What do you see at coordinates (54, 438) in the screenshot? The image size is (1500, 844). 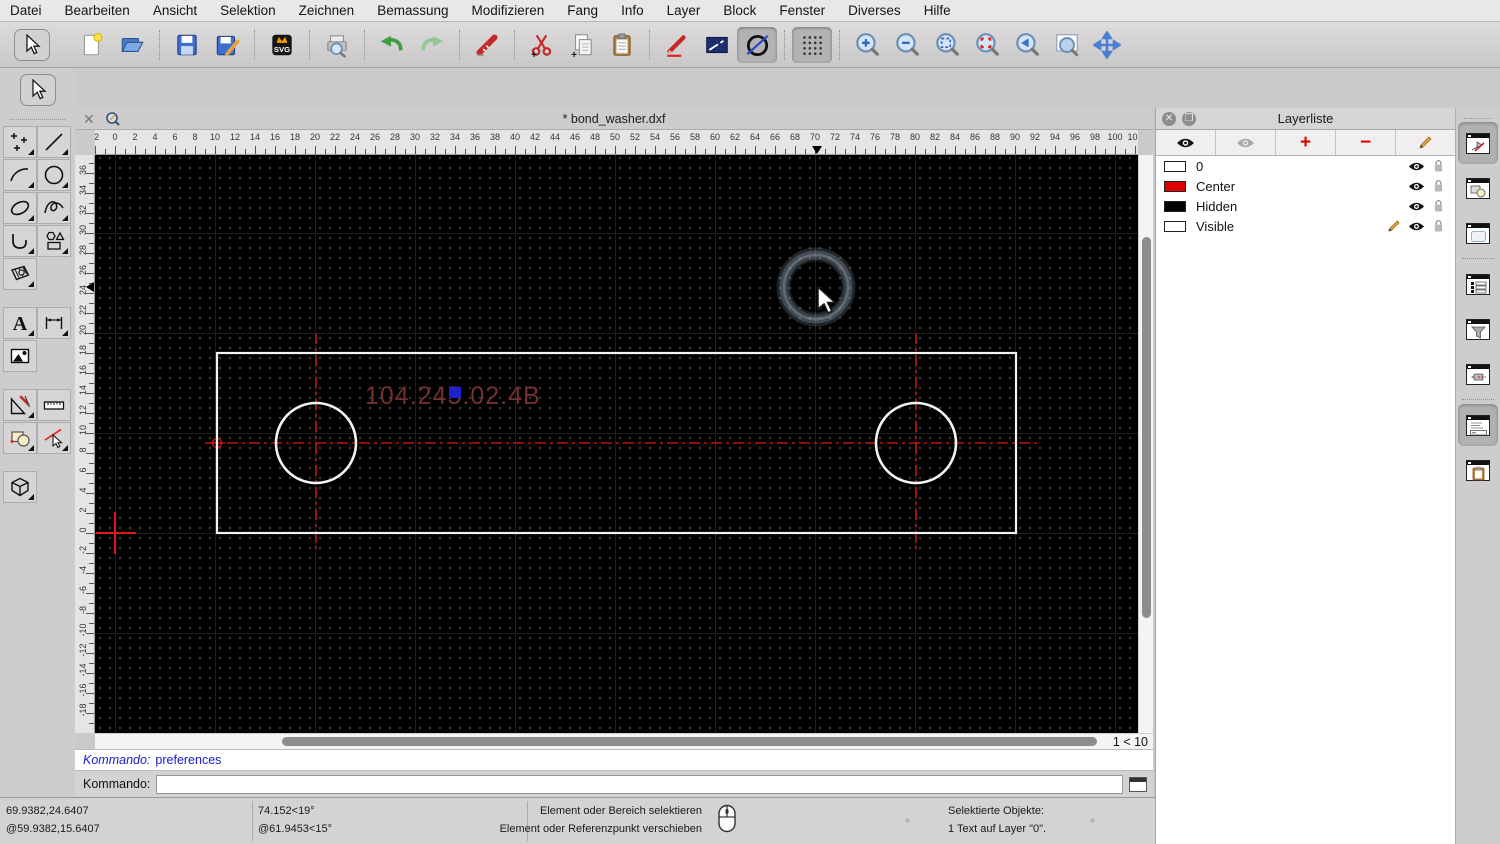 I see `tool-deselect` at bounding box center [54, 438].